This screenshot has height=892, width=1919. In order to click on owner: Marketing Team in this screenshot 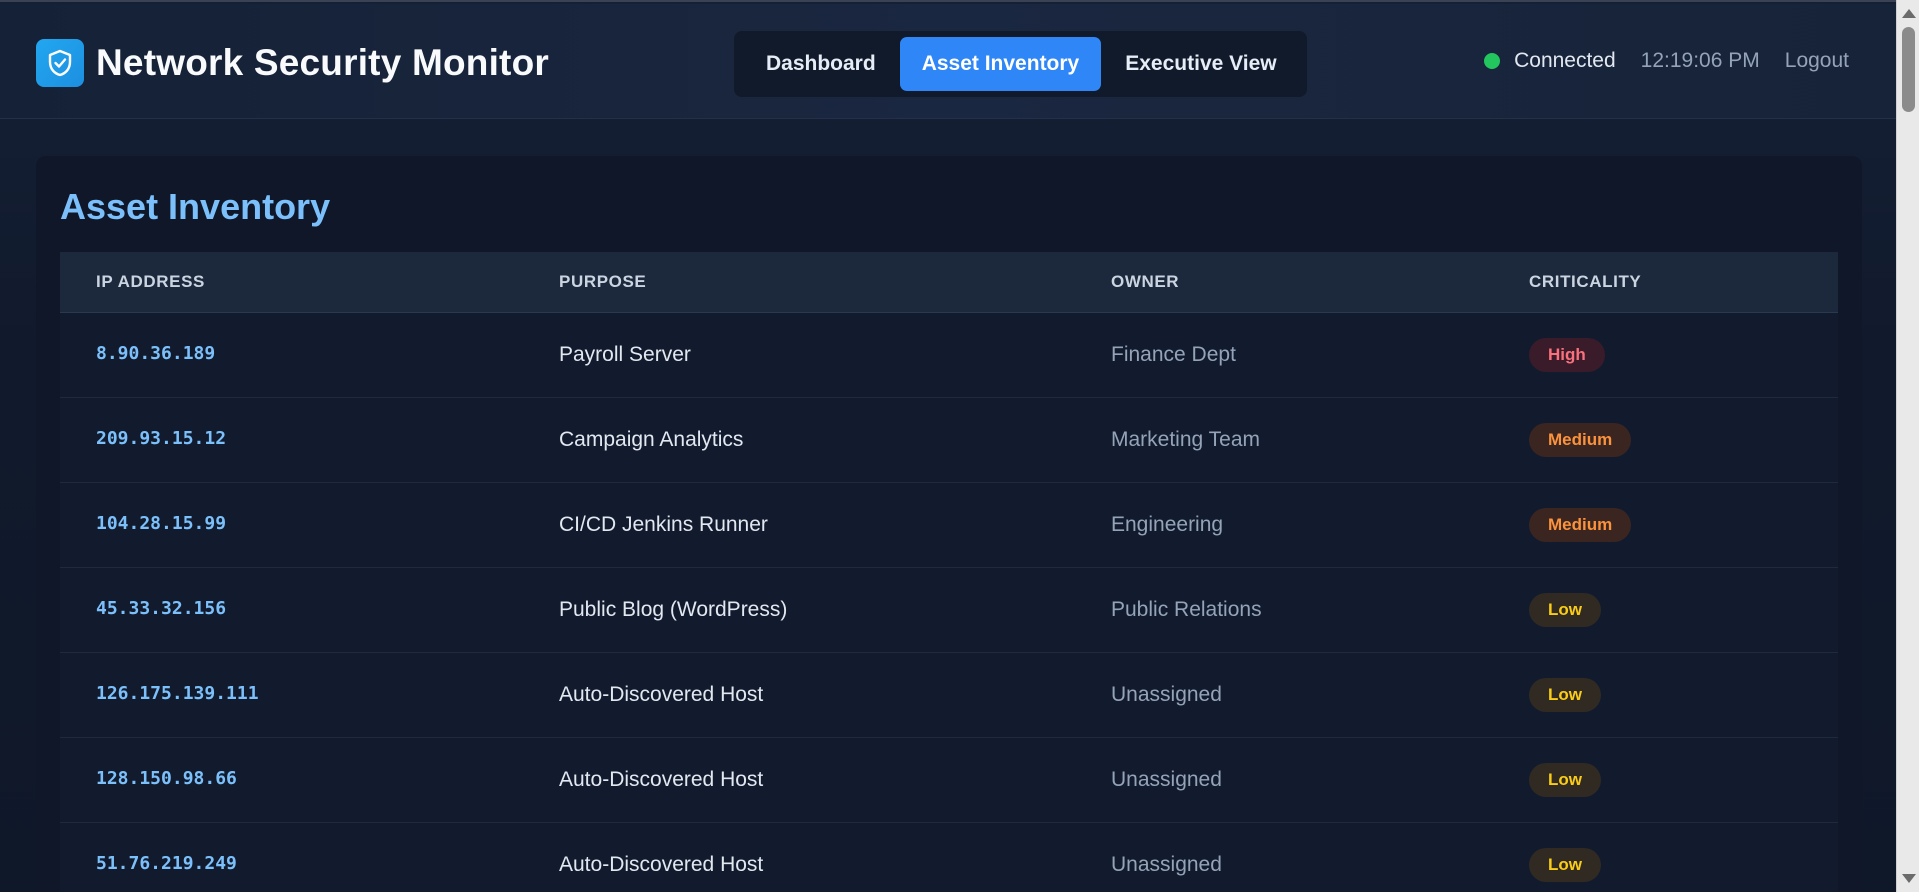, I will do `click(1186, 439)`.